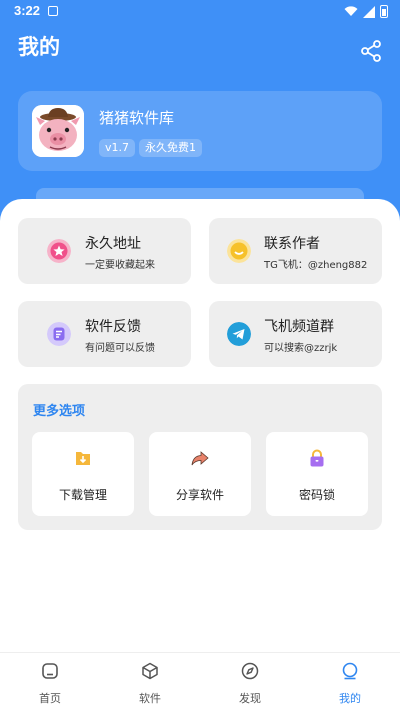 This screenshot has height=711, width=400. I want to click on option-share-software: 分享软件, so click(200, 474).